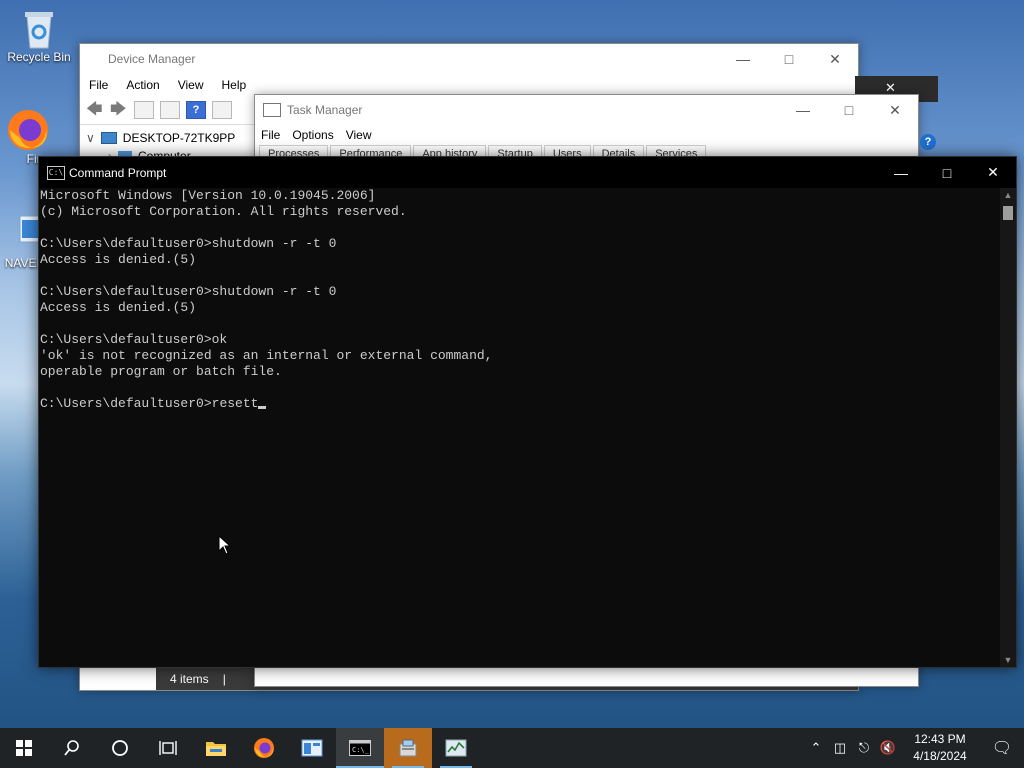 Image resolution: width=1024 pixels, height=768 pixels. Describe the element at coordinates (144, 110) in the screenshot. I see `properties-icon` at that location.